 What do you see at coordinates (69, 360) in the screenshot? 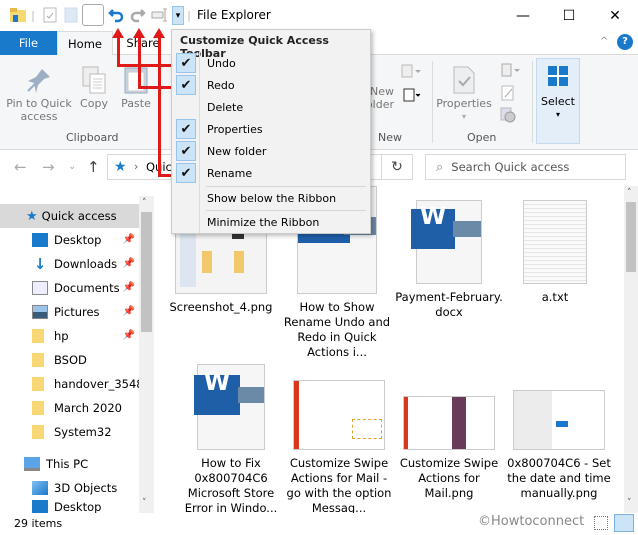
I see `nav-item-bsod: BSOD` at bounding box center [69, 360].